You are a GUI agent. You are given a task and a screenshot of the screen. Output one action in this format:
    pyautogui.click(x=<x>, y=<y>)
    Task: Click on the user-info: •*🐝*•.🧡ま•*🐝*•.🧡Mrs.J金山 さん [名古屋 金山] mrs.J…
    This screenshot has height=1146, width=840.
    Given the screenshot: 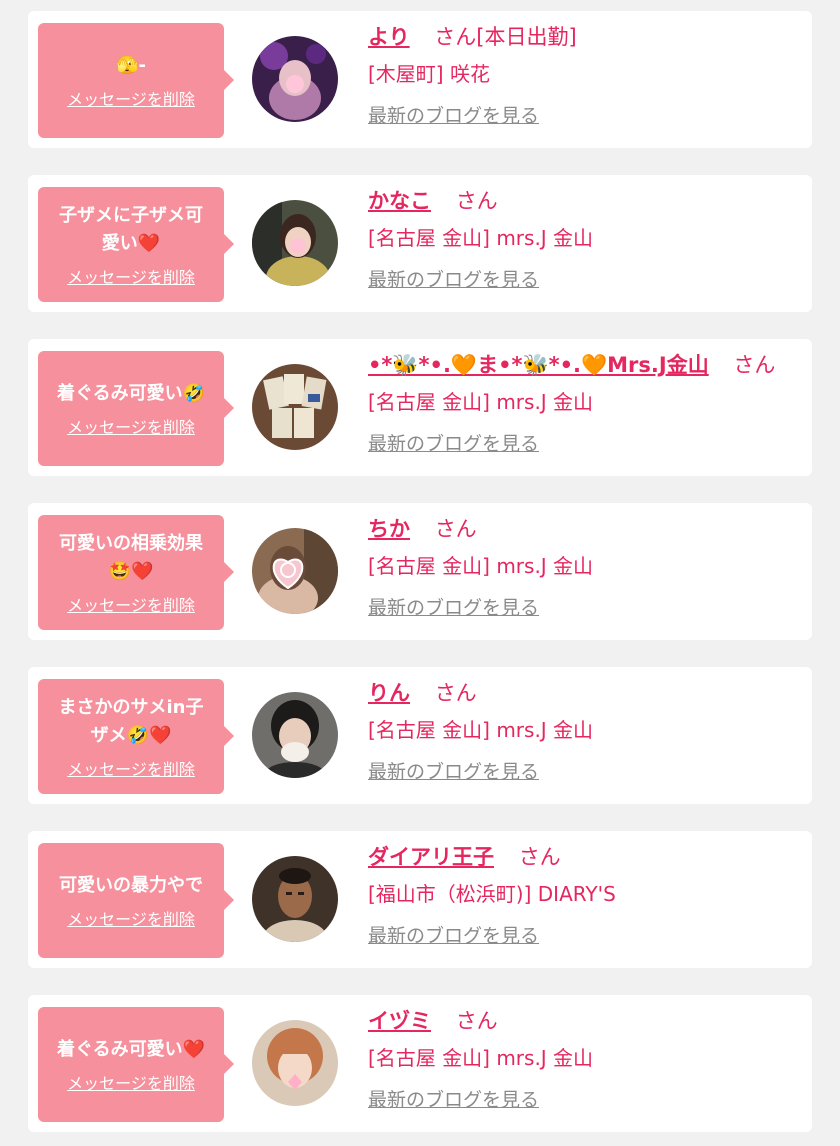 What is the action you would take?
    pyautogui.click(x=585, y=404)
    